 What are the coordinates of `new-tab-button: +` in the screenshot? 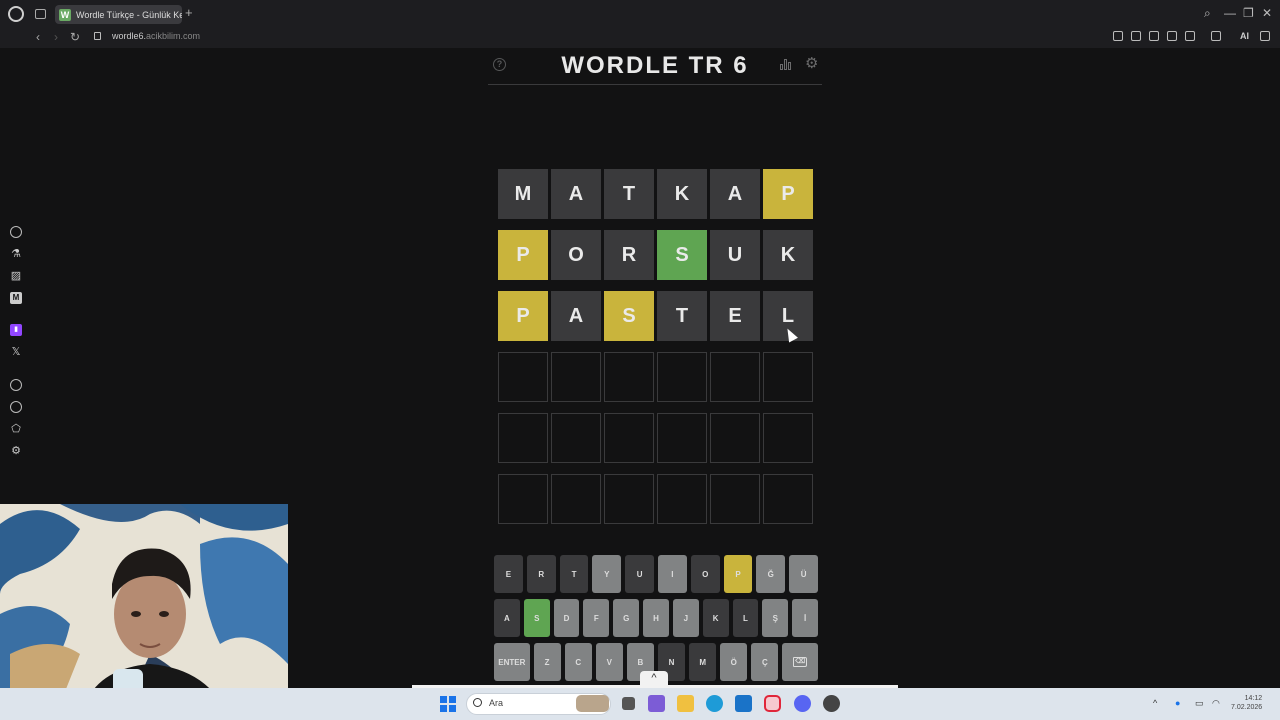 It's located at (189, 13).